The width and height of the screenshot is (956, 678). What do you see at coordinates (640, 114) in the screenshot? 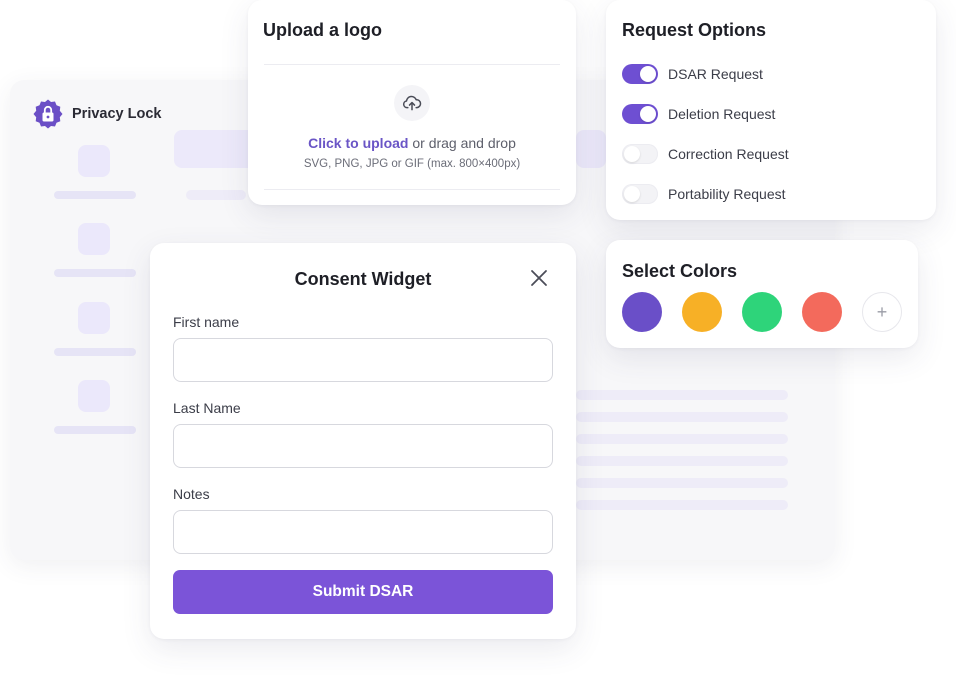
I see `deletion-request-toggle` at bounding box center [640, 114].